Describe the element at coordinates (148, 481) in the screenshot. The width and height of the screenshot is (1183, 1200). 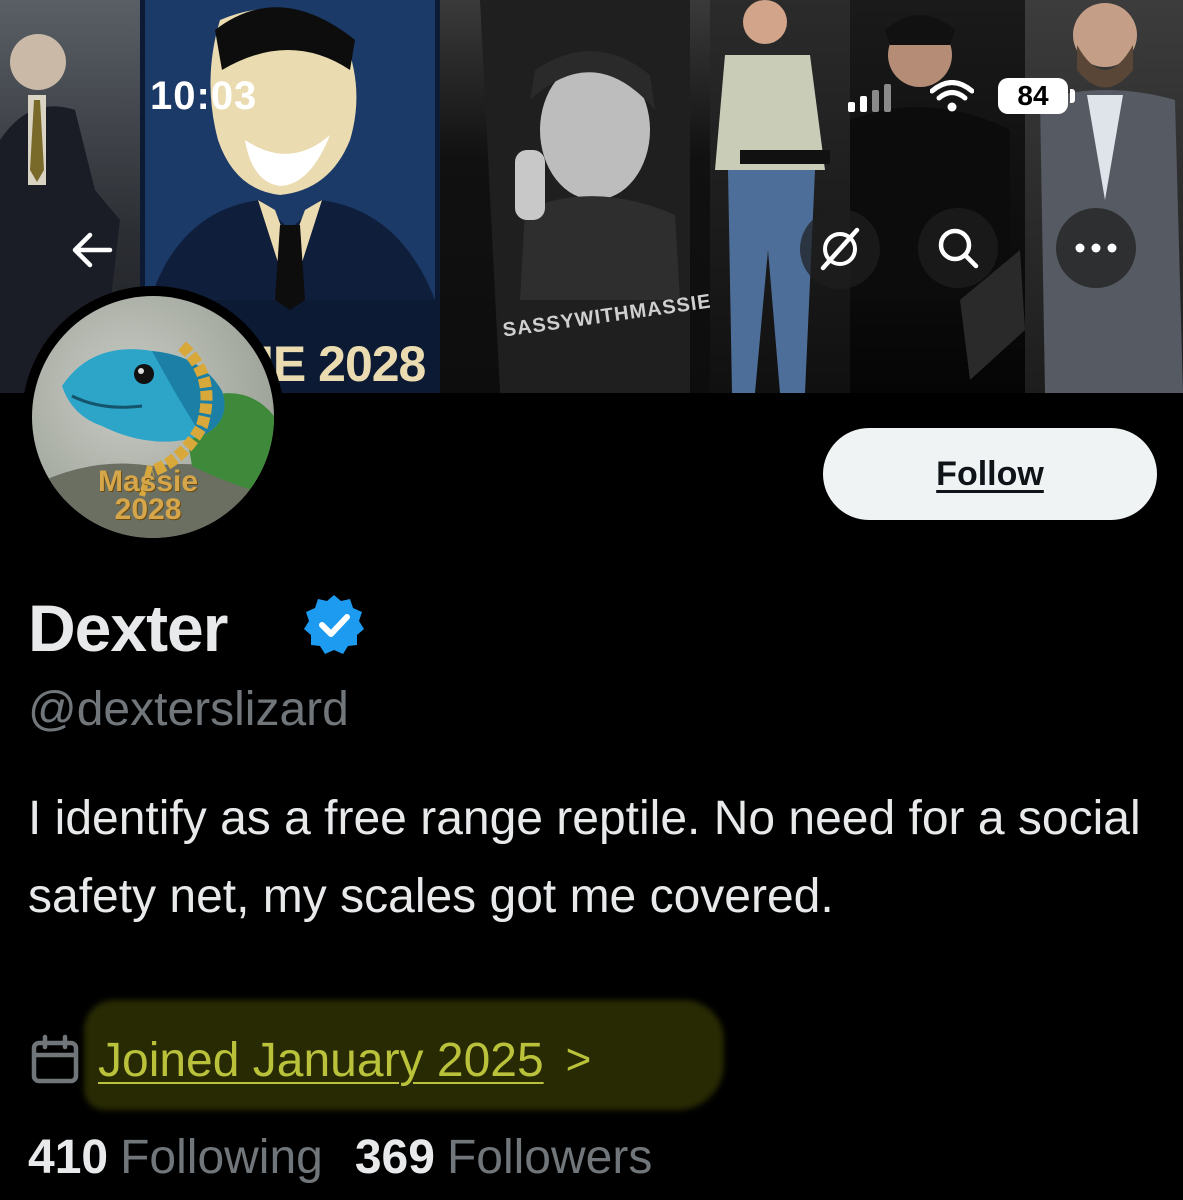
I see `avatar-caption-line1: Massie` at that location.